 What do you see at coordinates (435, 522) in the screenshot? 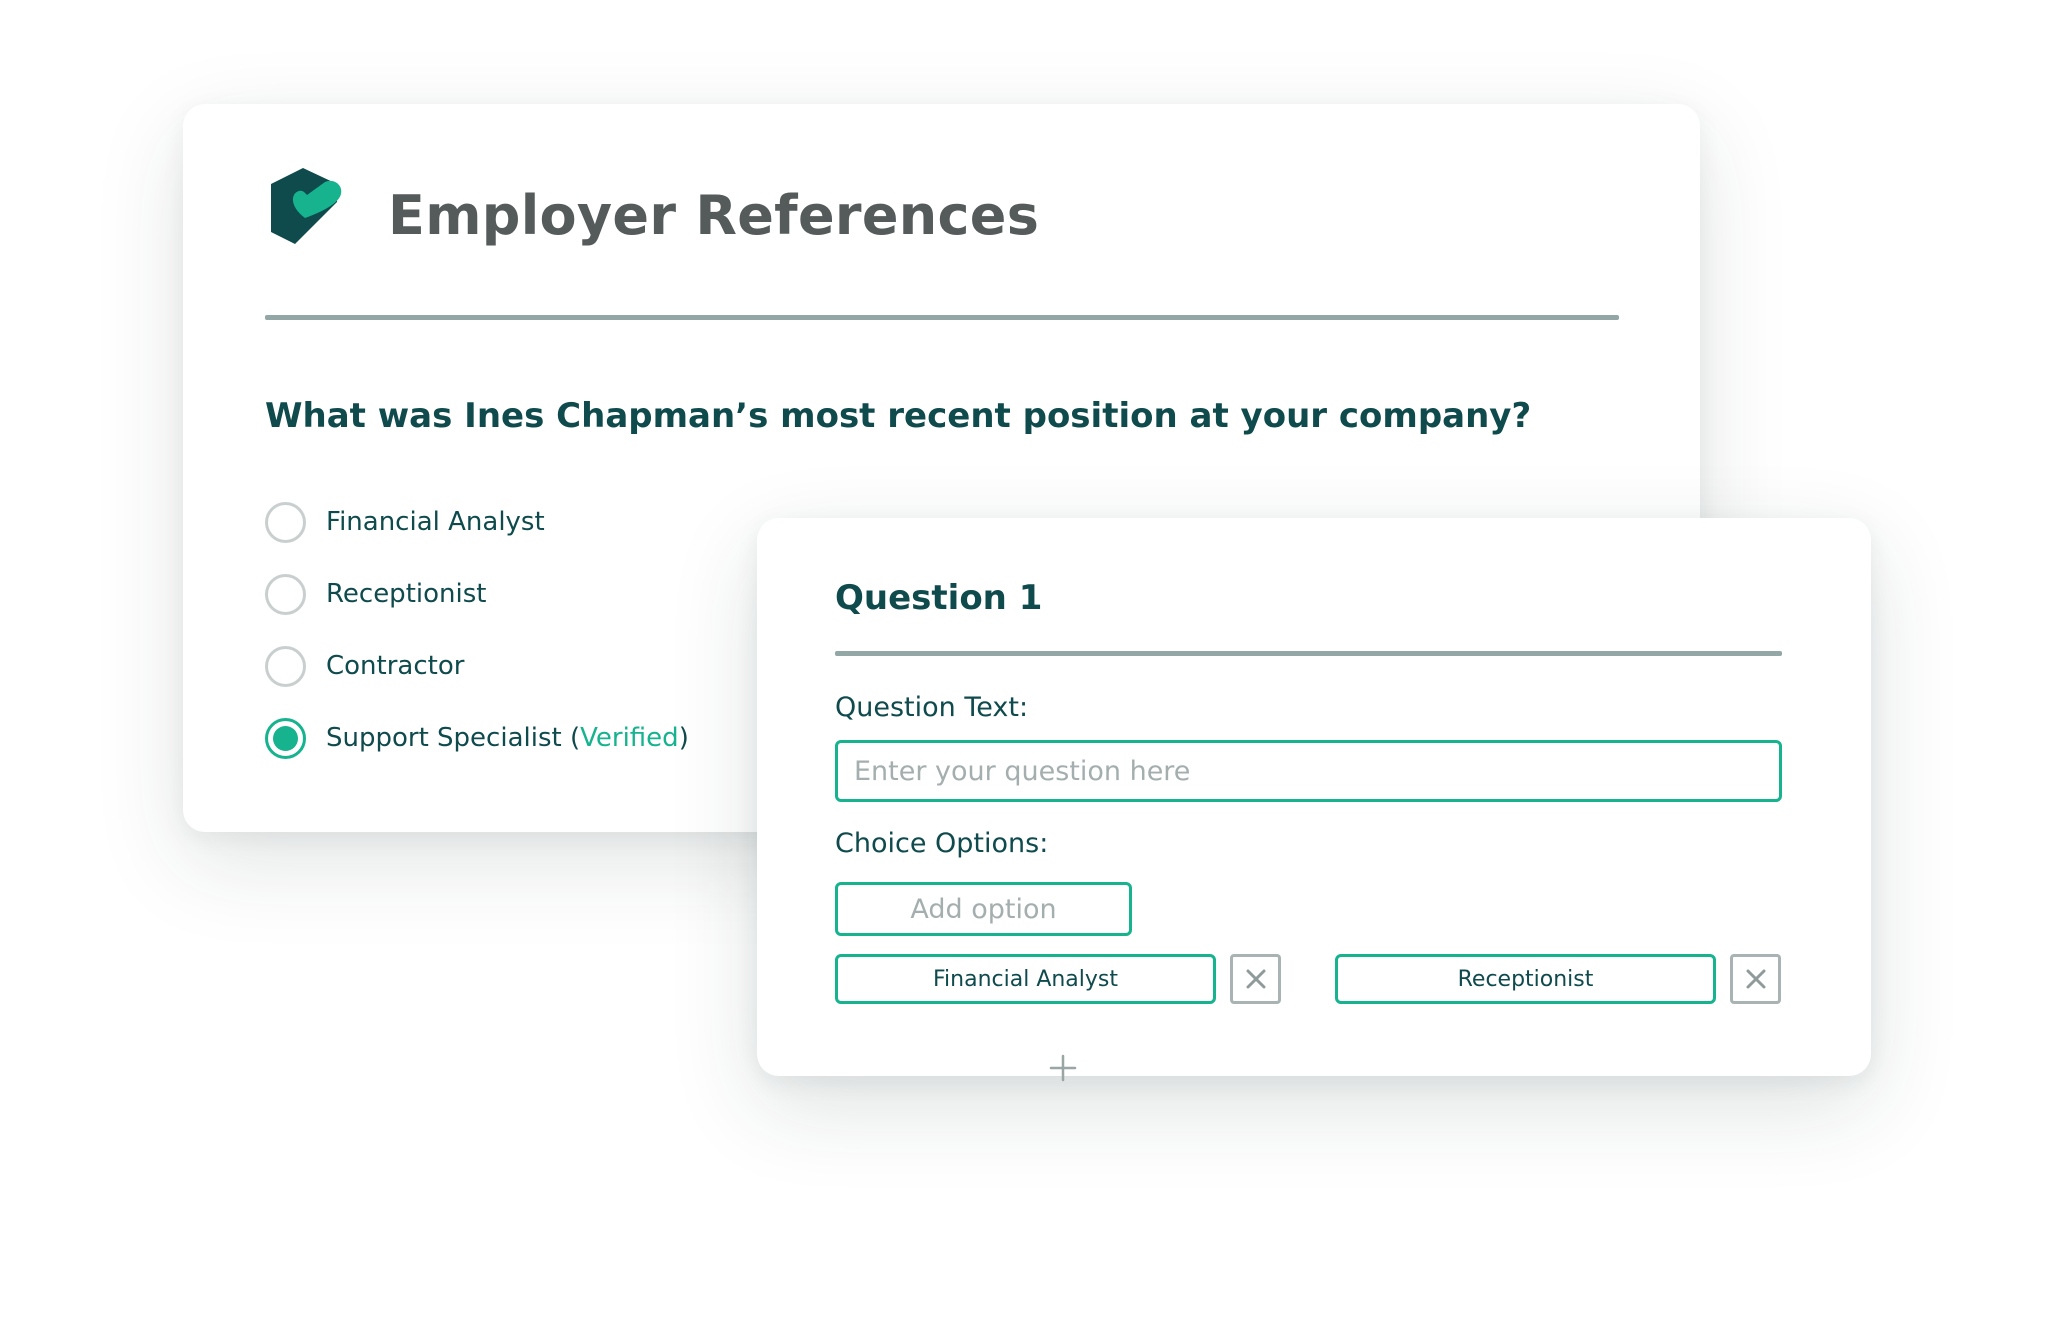
I see `answer-label: Financial Analyst` at bounding box center [435, 522].